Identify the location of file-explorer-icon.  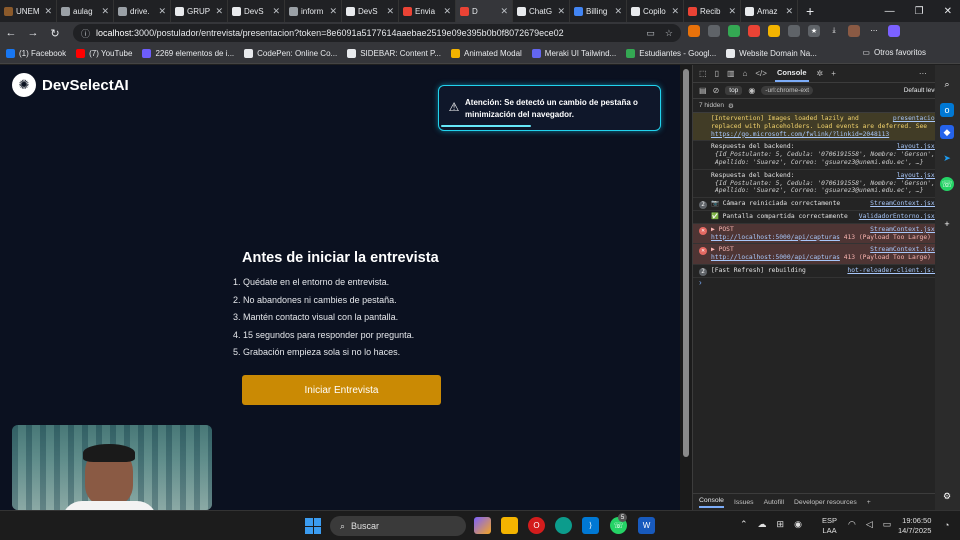
(509, 525).